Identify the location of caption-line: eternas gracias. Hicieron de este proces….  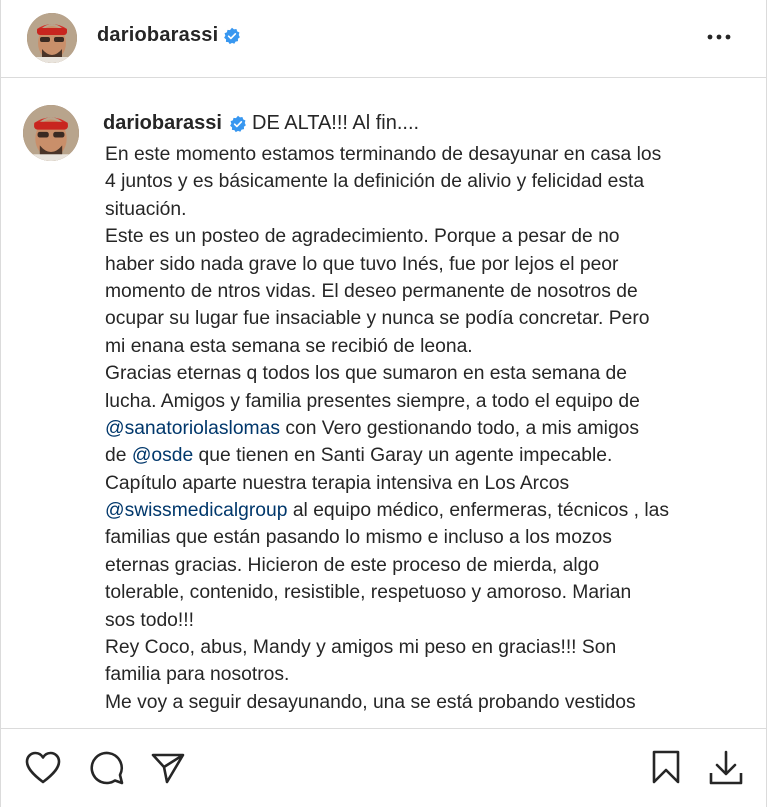
(425, 565).